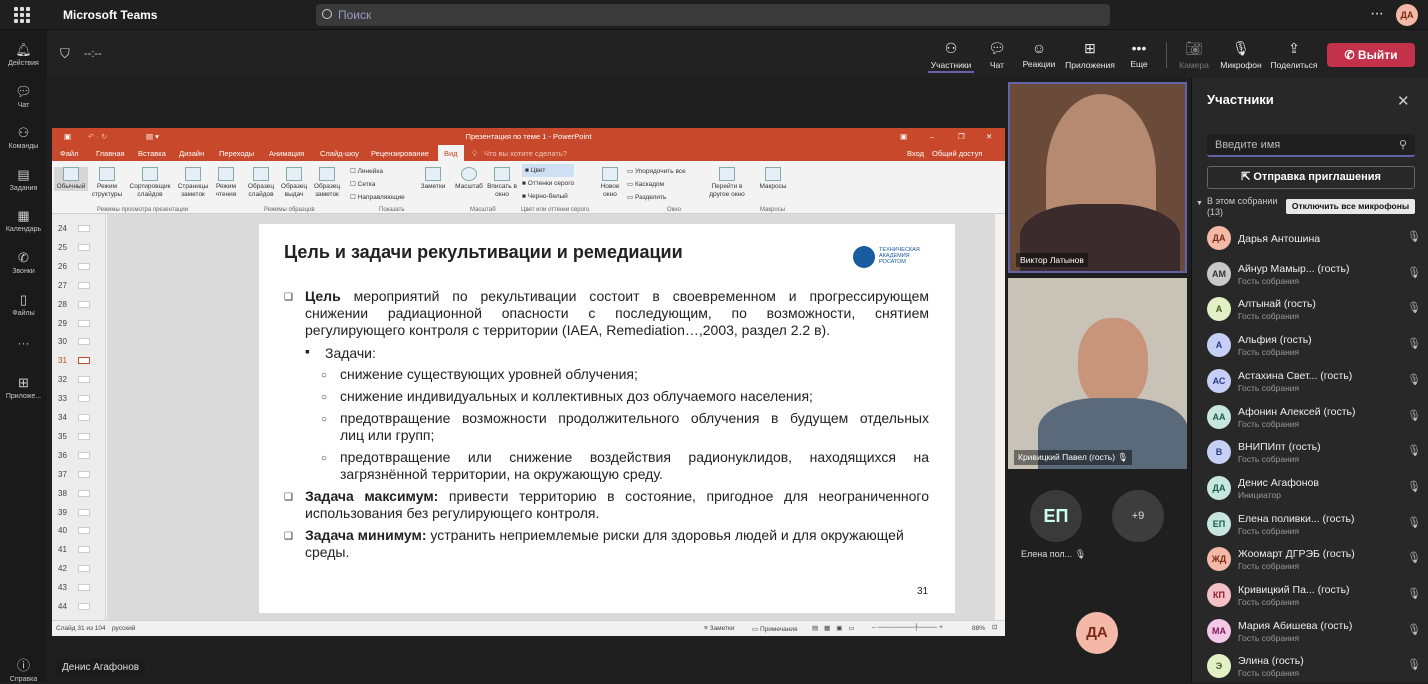  I want to click on participant-row: АА Афонин Алексей (гость) Гость собрания 🎙︎, so click(1314, 418).